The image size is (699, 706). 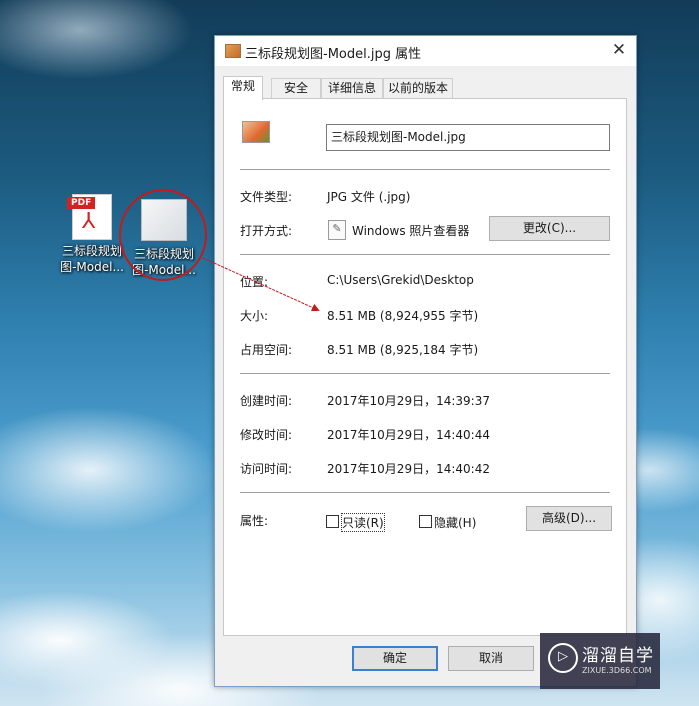 What do you see at coordinates (243, 88) in the screenshot?
I see `tab-general: 常规` at bounding box center [243, 88].